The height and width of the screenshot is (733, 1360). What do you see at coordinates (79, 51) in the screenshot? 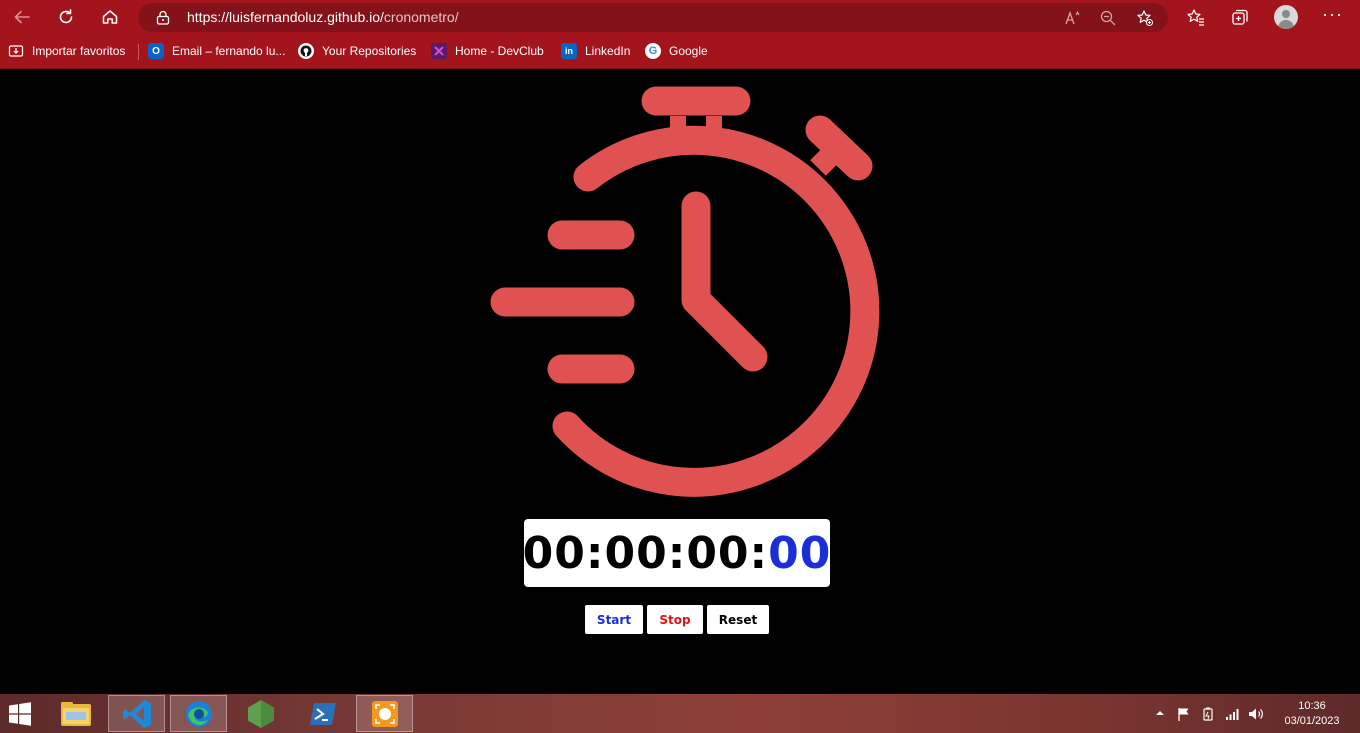
I see `favorite-label: Importar favoritos` at bounding box center [79, 51].